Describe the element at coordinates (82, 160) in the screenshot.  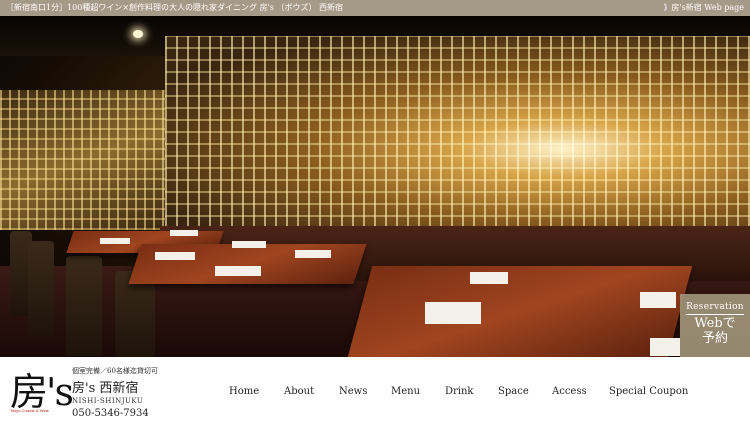
I see `wine-wall-left` at that location.